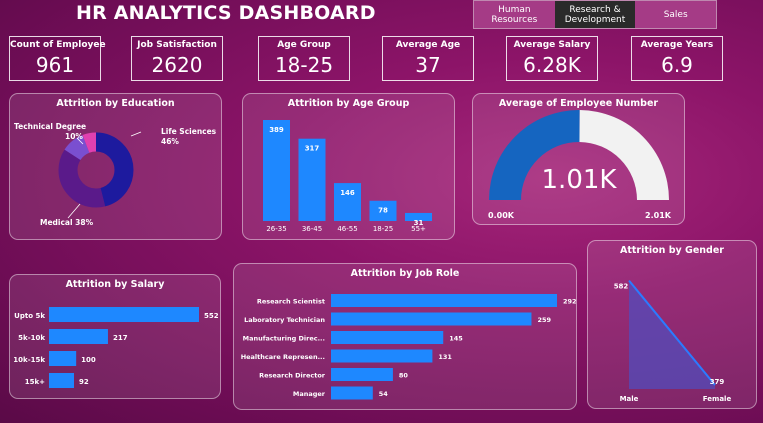 This screenshot has width=763, height=423. What do you see at coordinates (226, 13) in the screenshot?
I see `page-title: HR ANALYTICS DASHBOARD` at bounding box center [226, 13].